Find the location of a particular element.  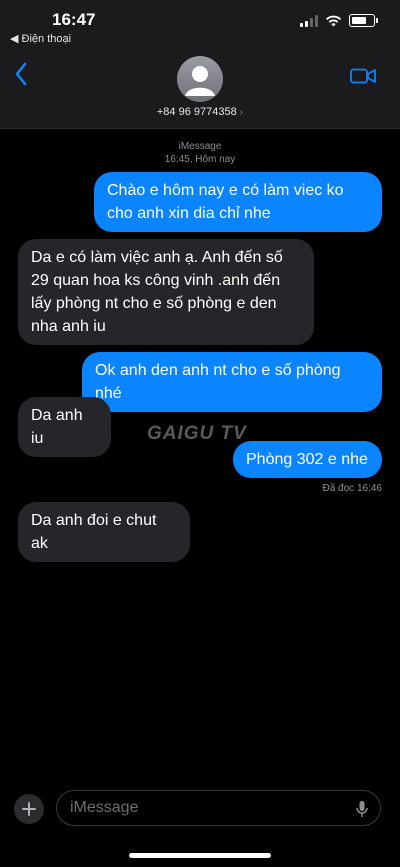

message-bubble-sent: Phòng 302 e nhe is located at coordinates (307, 459).